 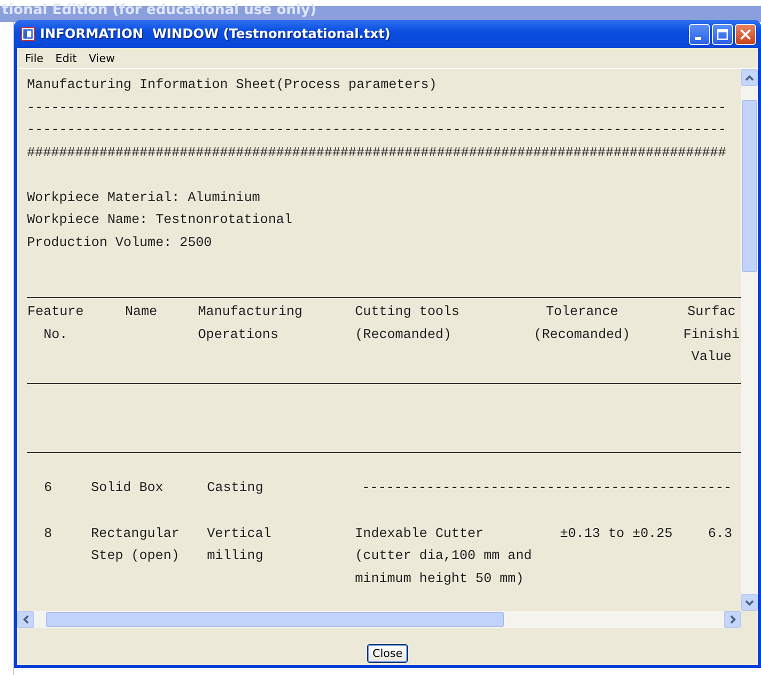 I want to click on scroll-down-button, so click(x=749, y=602).